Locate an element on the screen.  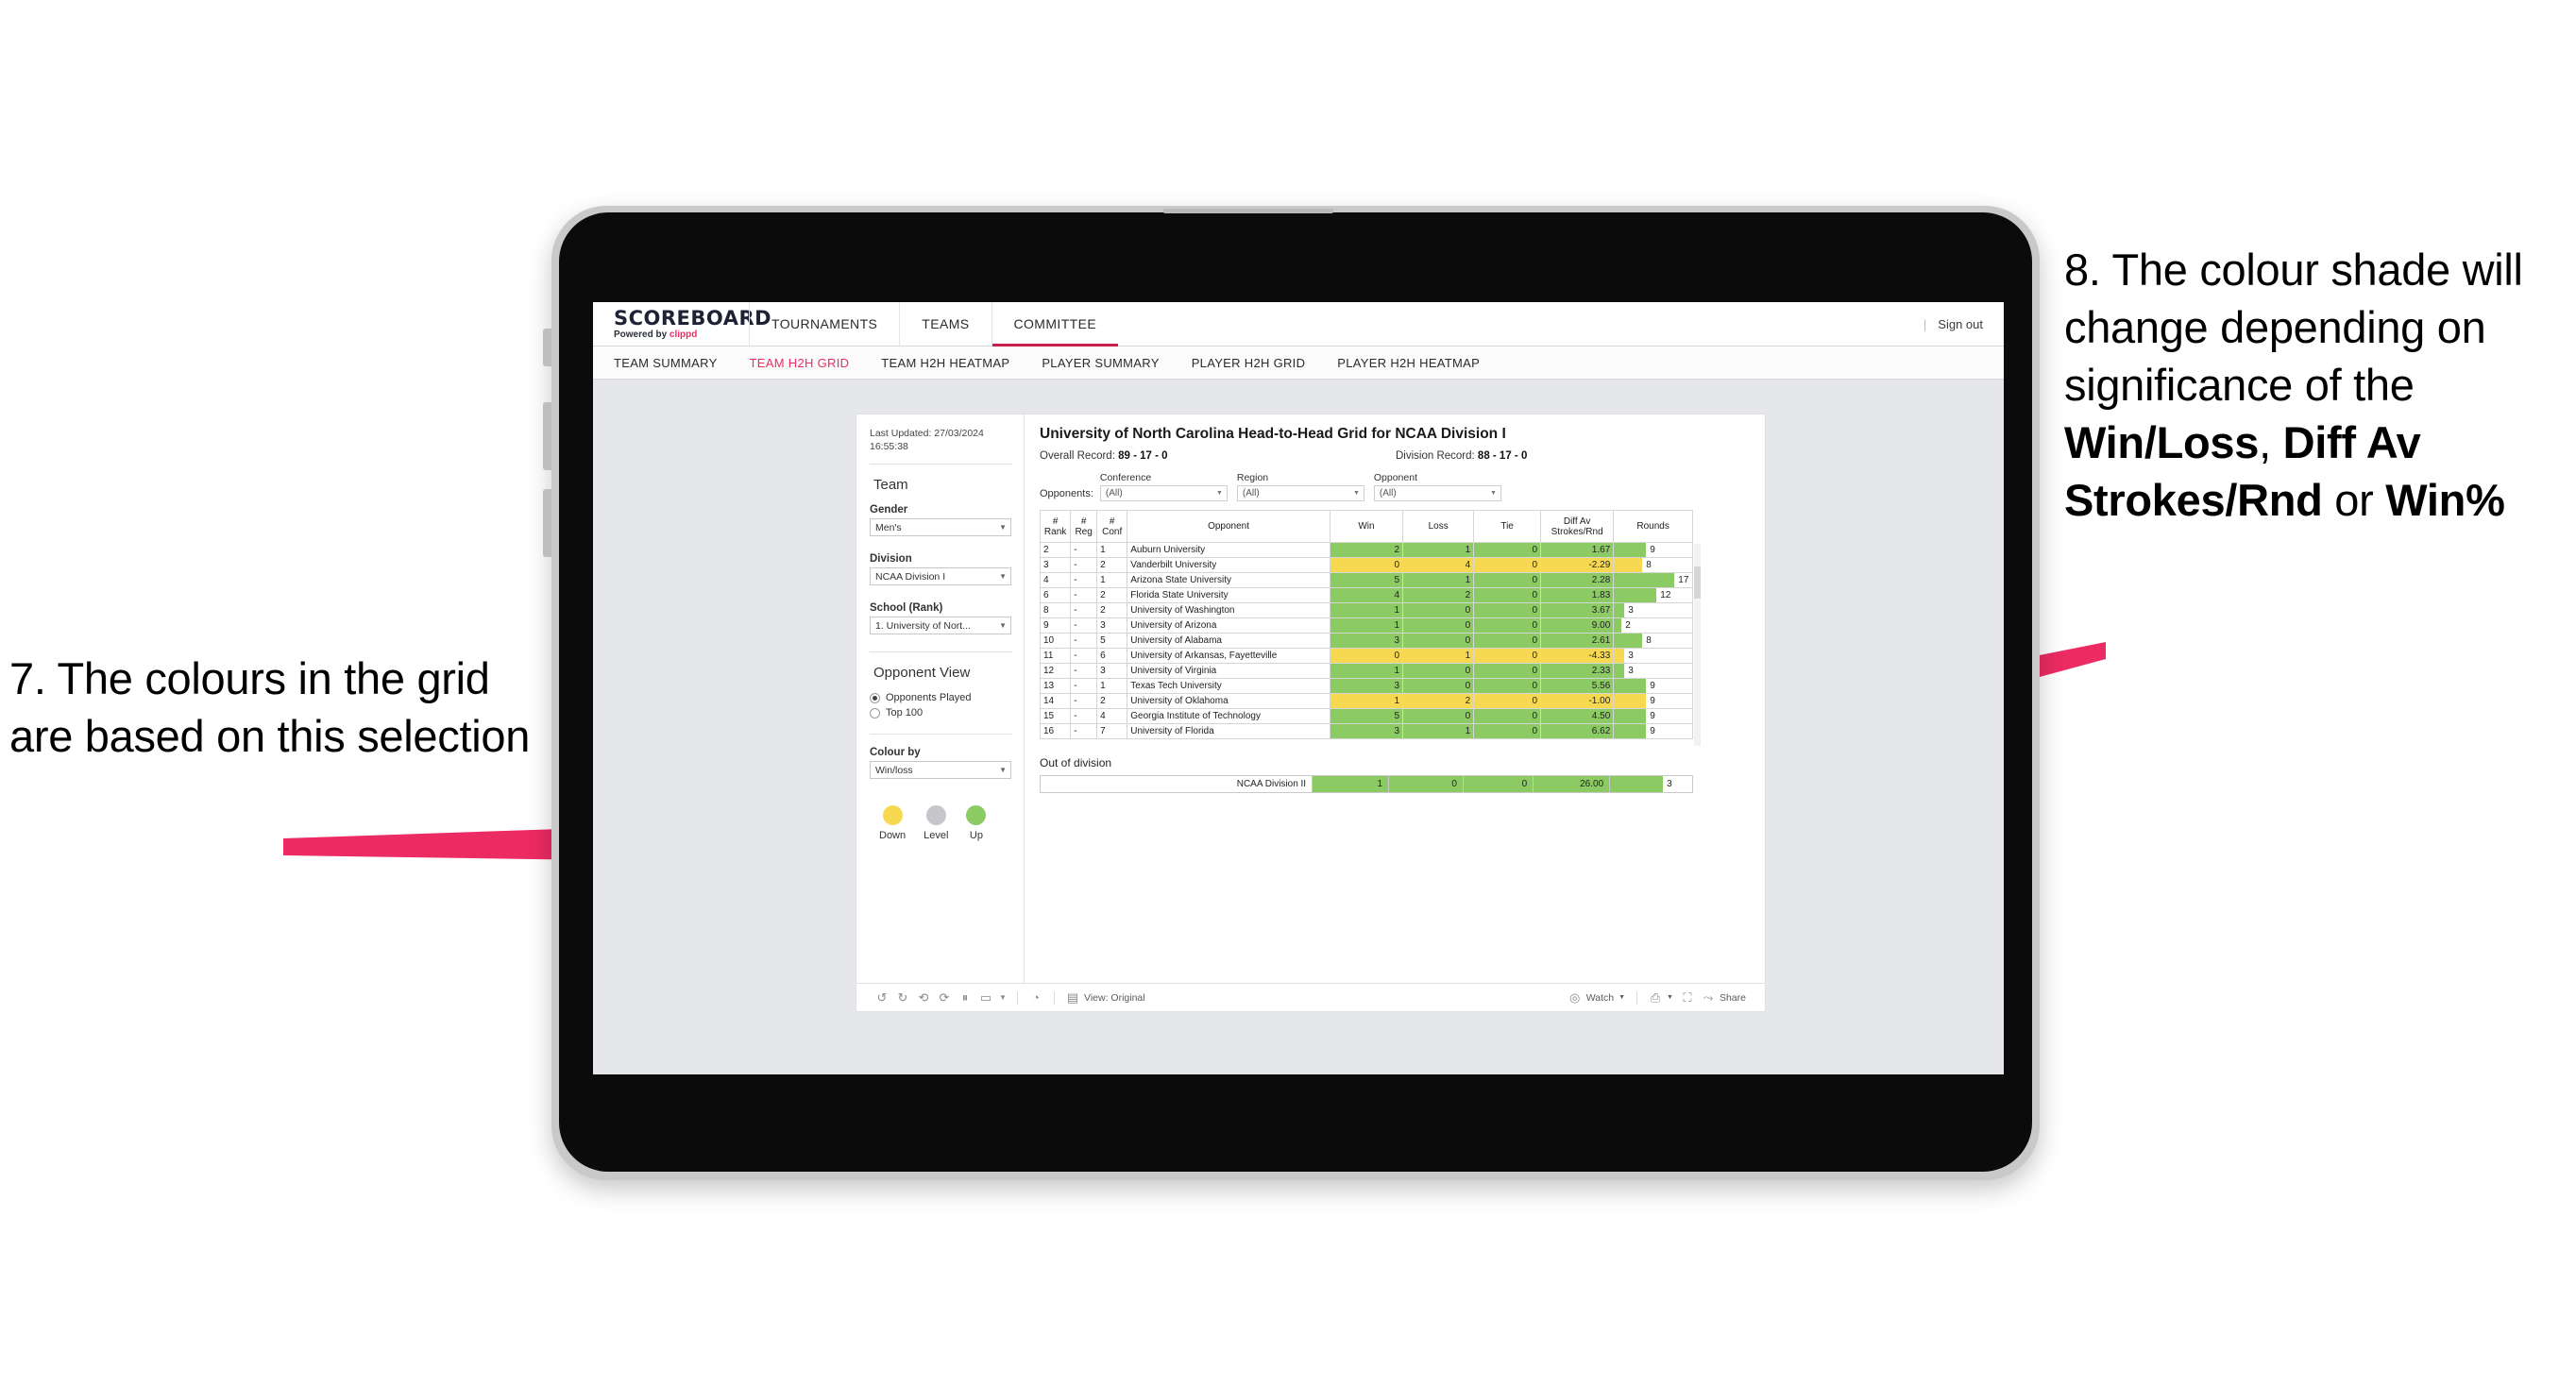
subnav-team-h2h-grid: TEAM H2H GRID is located at coordinates (809, 363).